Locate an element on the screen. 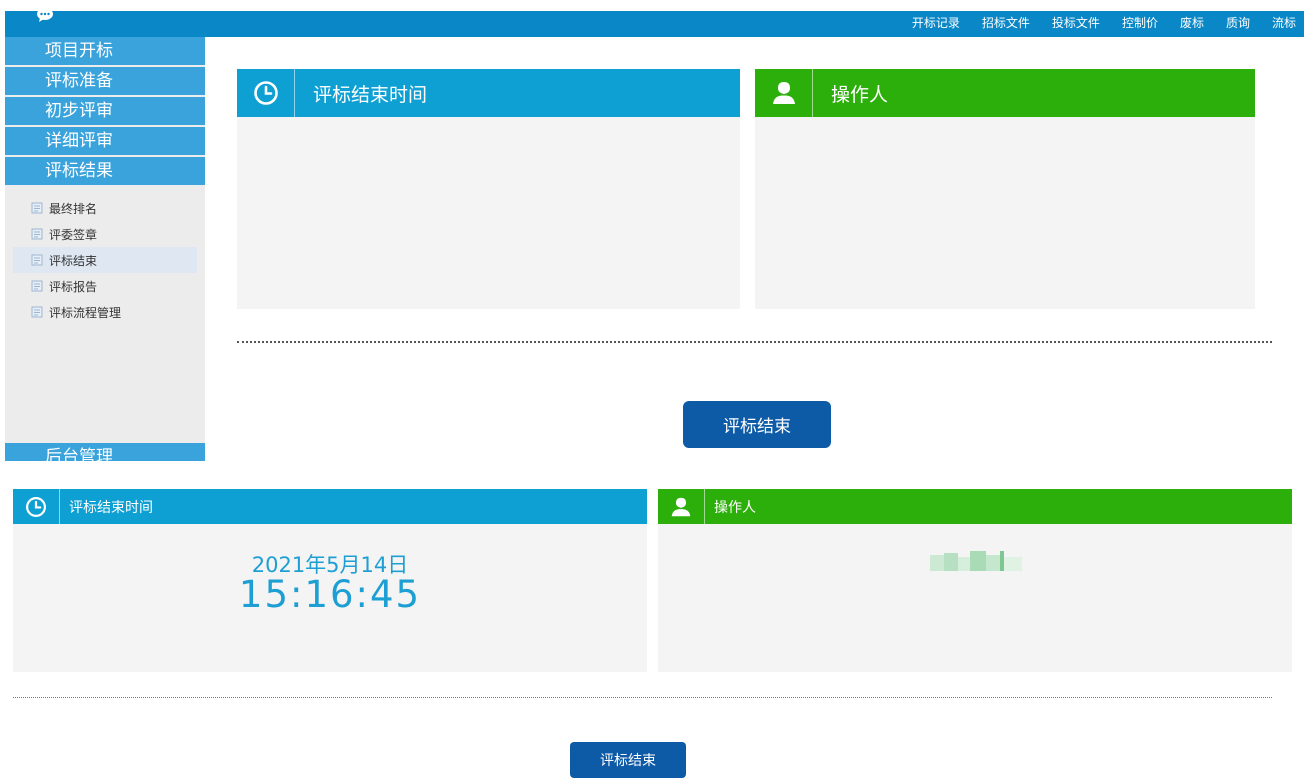 This screenshot has width=1309, height=778. submenu-item-label: 评标流程管理 is located at coordinates (85, 312).